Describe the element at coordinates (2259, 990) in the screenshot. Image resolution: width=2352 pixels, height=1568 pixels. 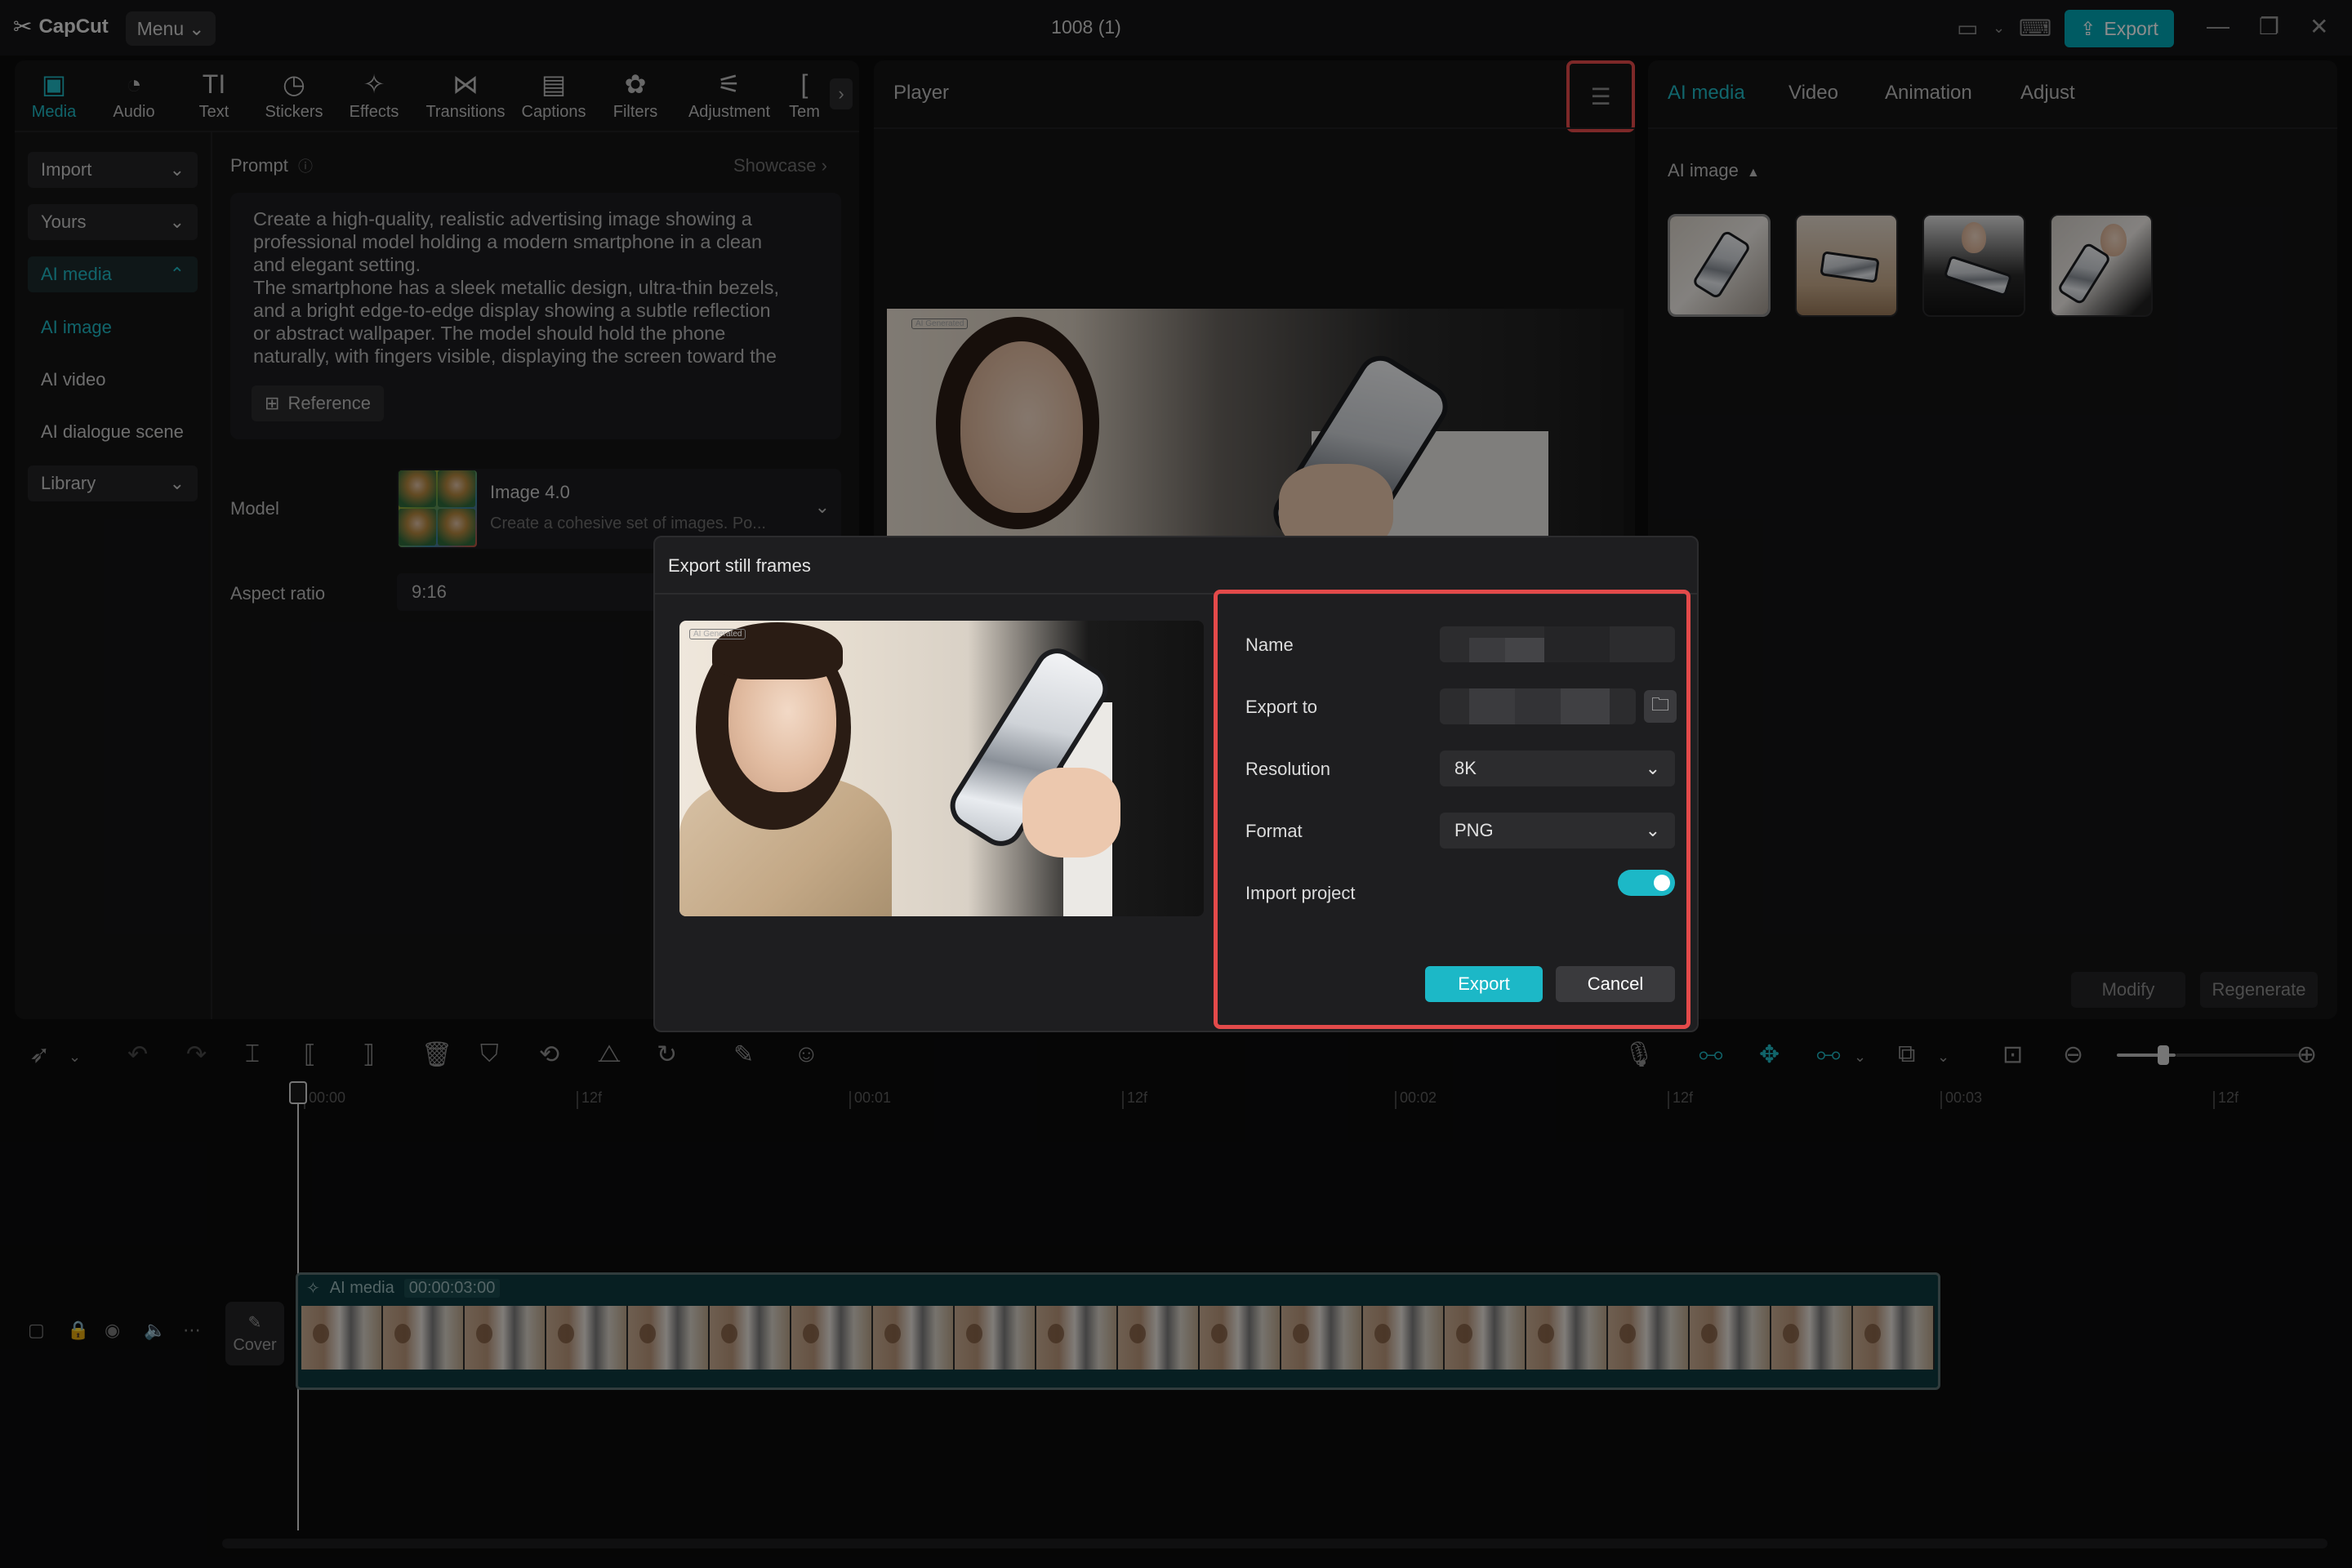
I see `regenerate-button: Regenerate` at that location.